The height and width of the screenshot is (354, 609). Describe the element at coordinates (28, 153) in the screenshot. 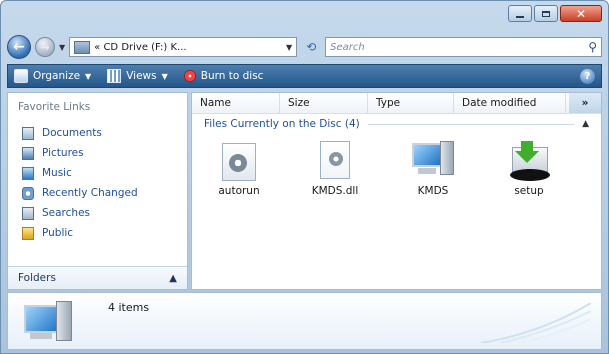

I see `pictures-icon` at that location.